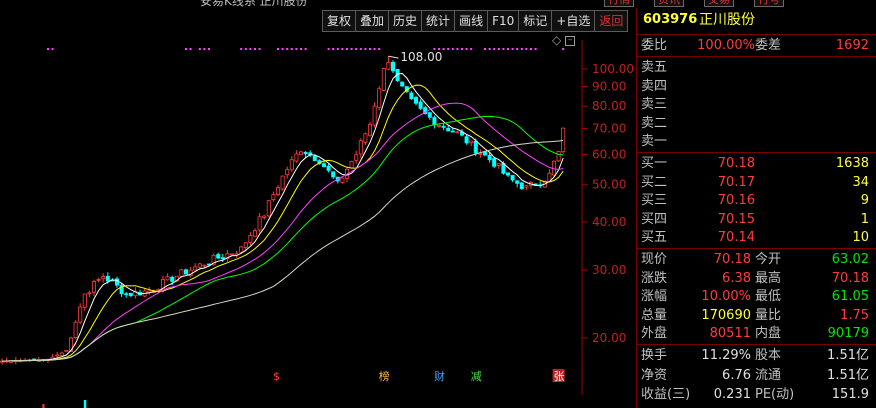 Image resolution: width=876 pixels, height=408 pixels. Describe the element at coordinates (860, 182) in the screenshot. I see `buy-level-volume: 34` at that location.